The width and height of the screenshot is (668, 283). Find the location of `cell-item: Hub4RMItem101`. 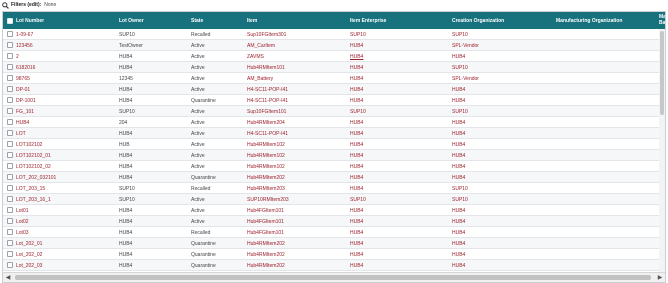

cell-item: Hub4RMItem101 is located at coordinates (297, 67).